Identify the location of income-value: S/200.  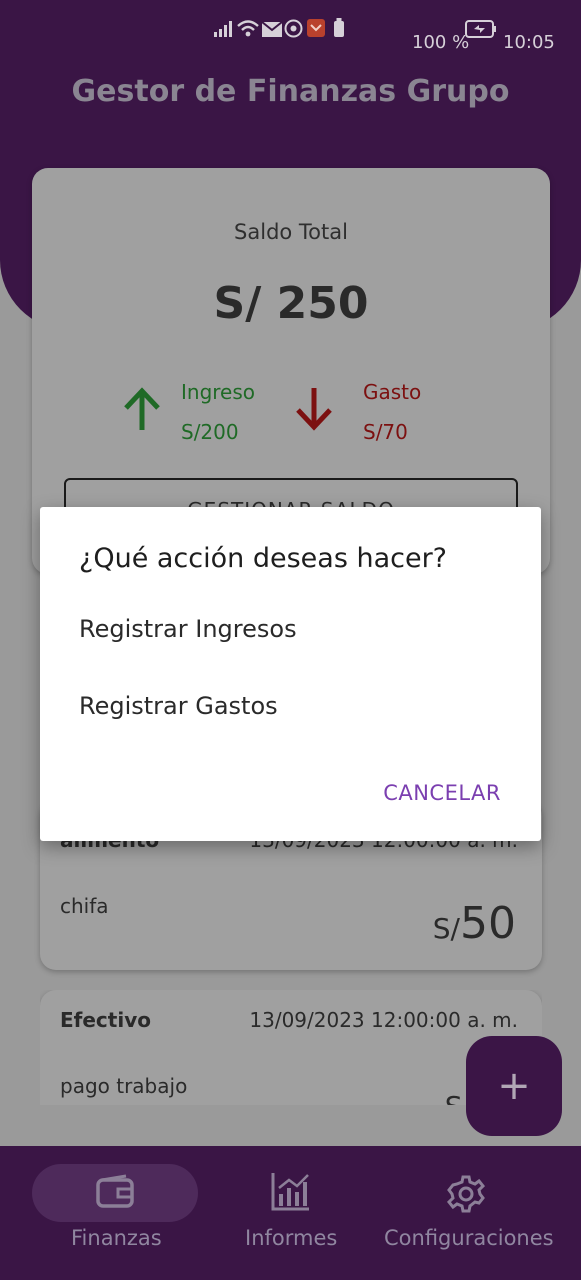
(210, 432).